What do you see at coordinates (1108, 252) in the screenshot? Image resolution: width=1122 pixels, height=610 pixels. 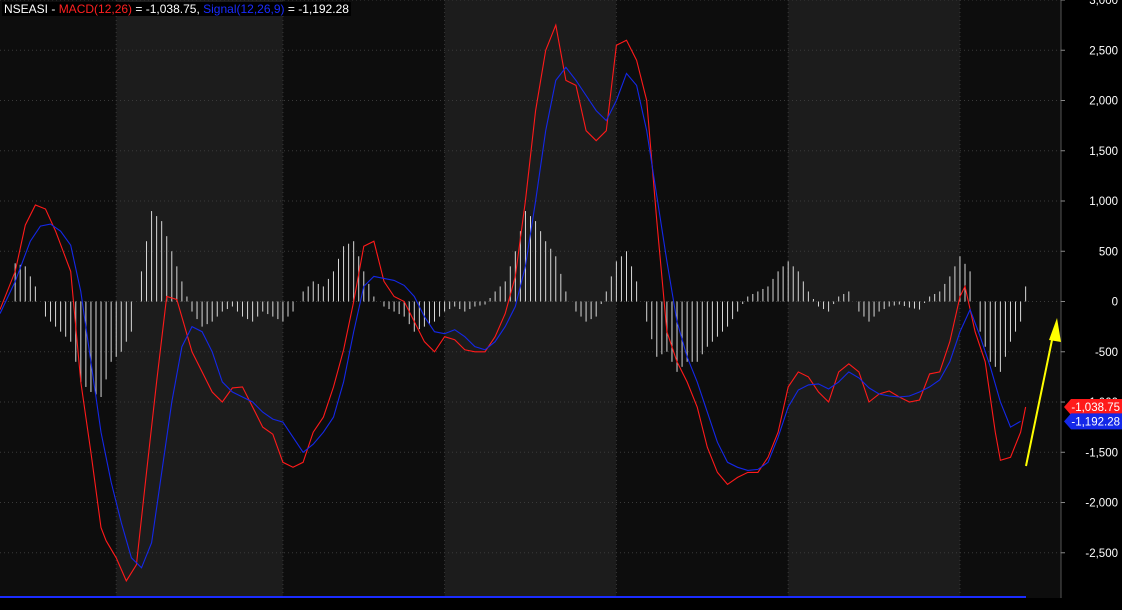 I see `y-tick-label: 500` at bounding box center [1108, 252].